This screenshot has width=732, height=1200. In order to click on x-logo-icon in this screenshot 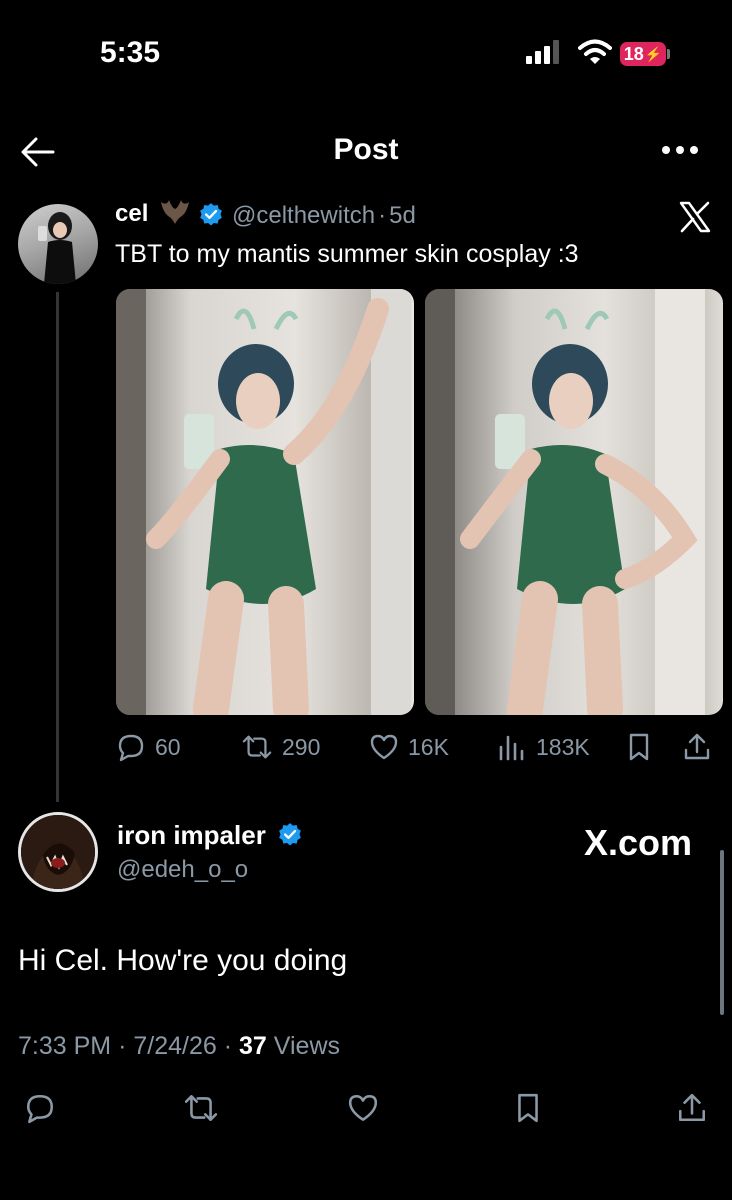, I will do `click(695, 217)`.